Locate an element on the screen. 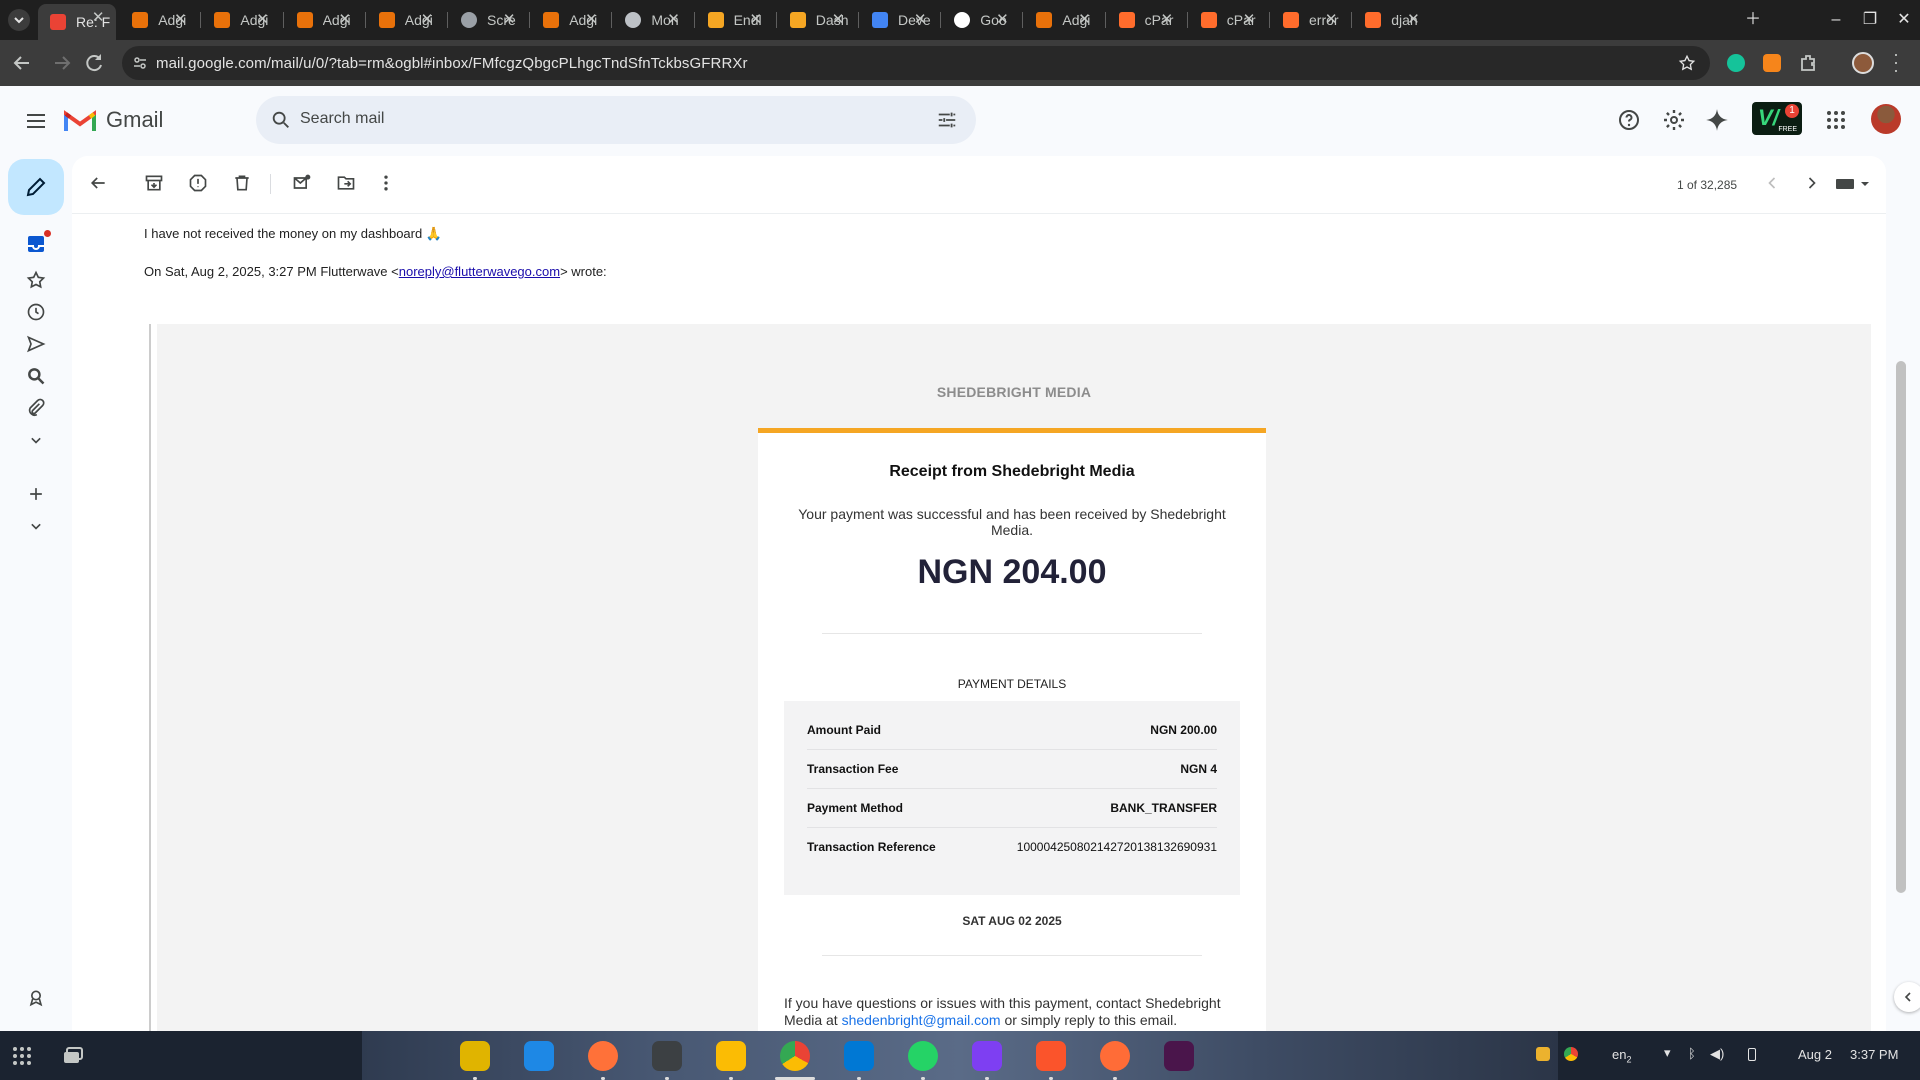 The height and width of the screenshot is (1080, 1920). sent-icon is located at coordinates (36, 344).